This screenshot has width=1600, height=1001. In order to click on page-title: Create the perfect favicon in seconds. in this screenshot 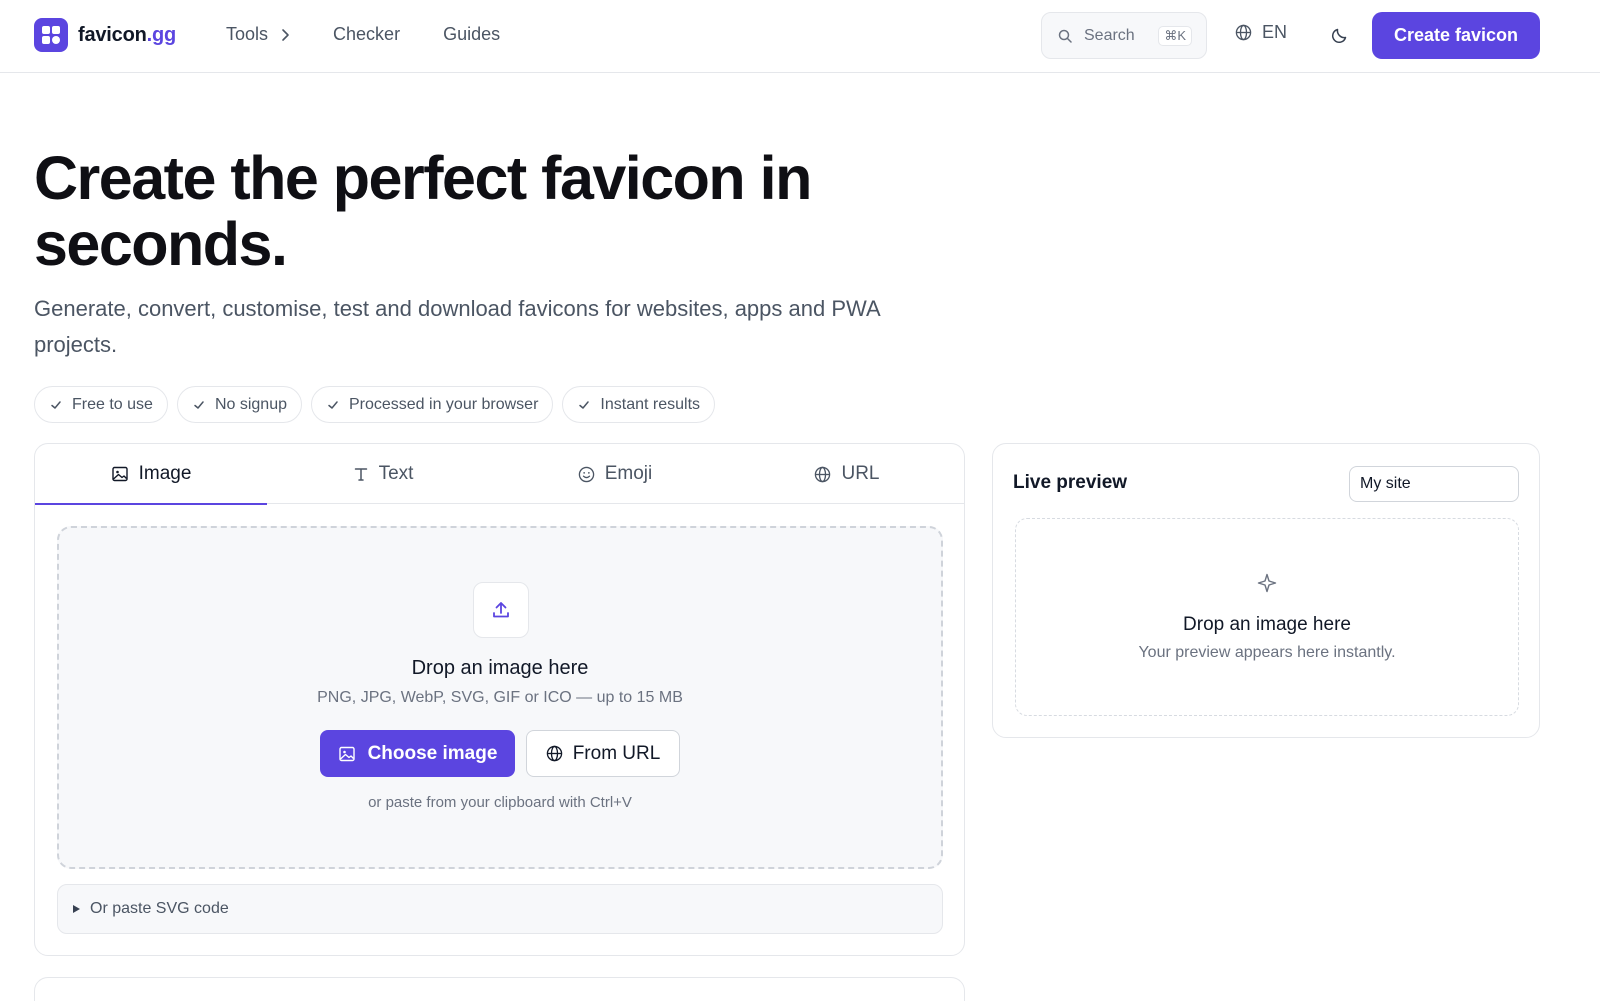, I will do `click(423, 211)`.